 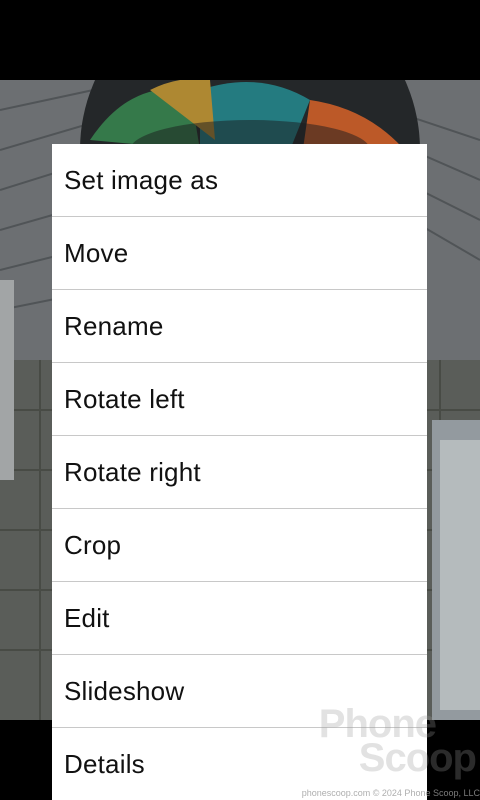 What do you see at coordinates (132, 471) in the screenshot?
I see `menu-item-label: Rotate right` at bounding box center [132, 471].